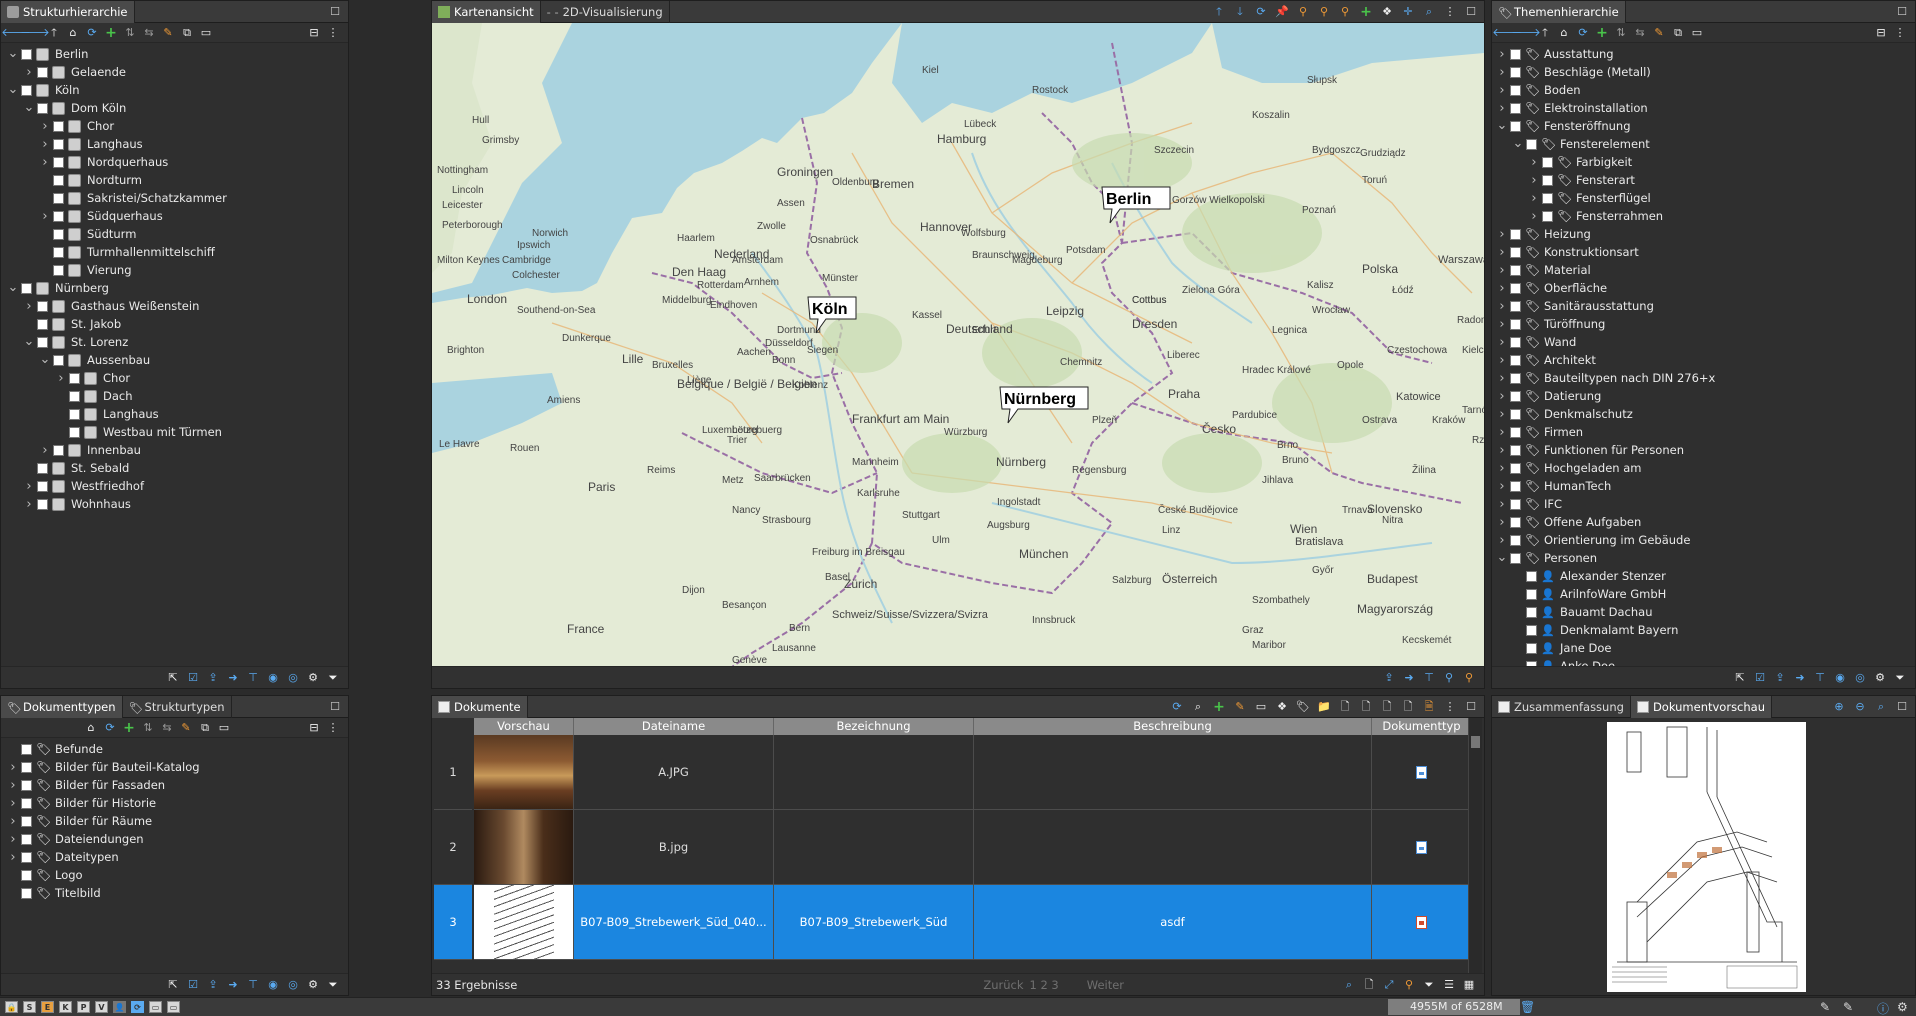 The image size is (1916, 1016). I want to click on tree-item: › Langhaus, so click(174, 144).